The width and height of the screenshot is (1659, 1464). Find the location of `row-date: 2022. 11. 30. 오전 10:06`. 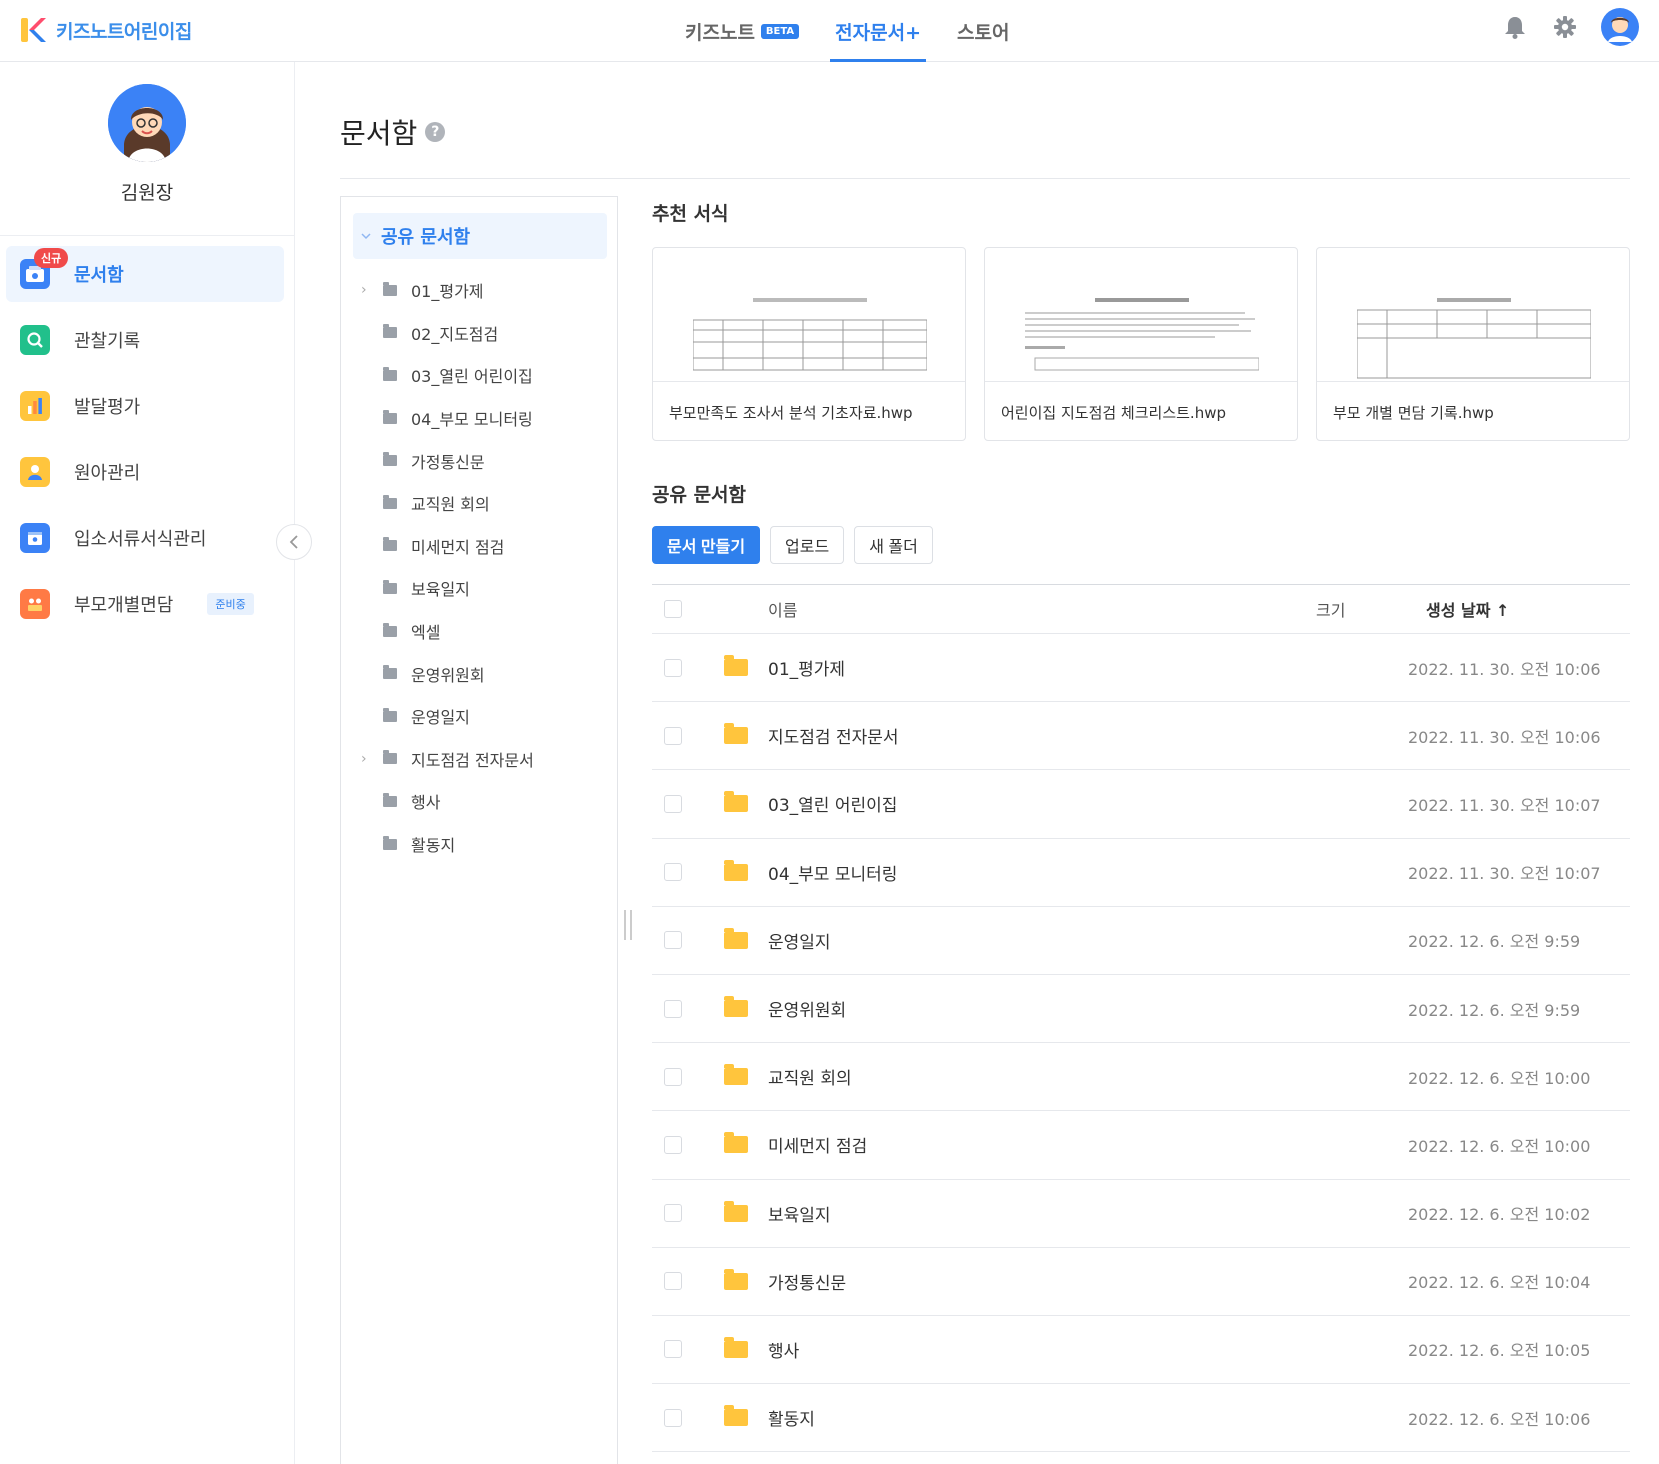

row-date: 2022. 11. 30. 오전 10:06 is located at coordinates (1504, 737).